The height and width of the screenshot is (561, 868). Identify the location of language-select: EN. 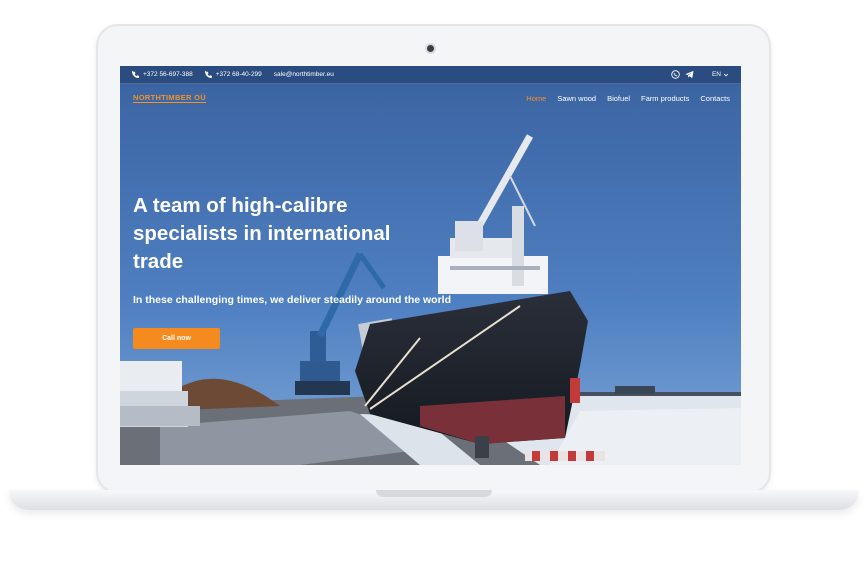
(720, 74).